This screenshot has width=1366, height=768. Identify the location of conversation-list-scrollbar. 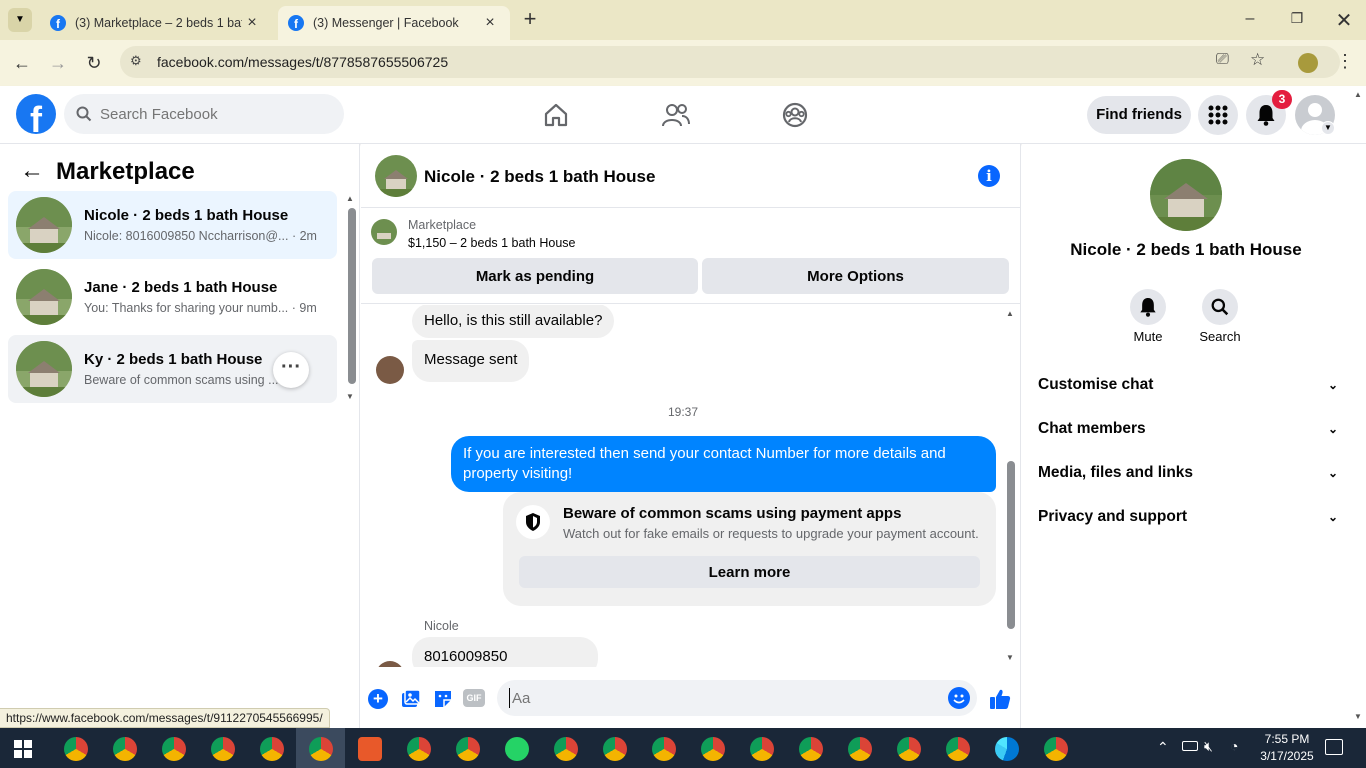
(352, 296).